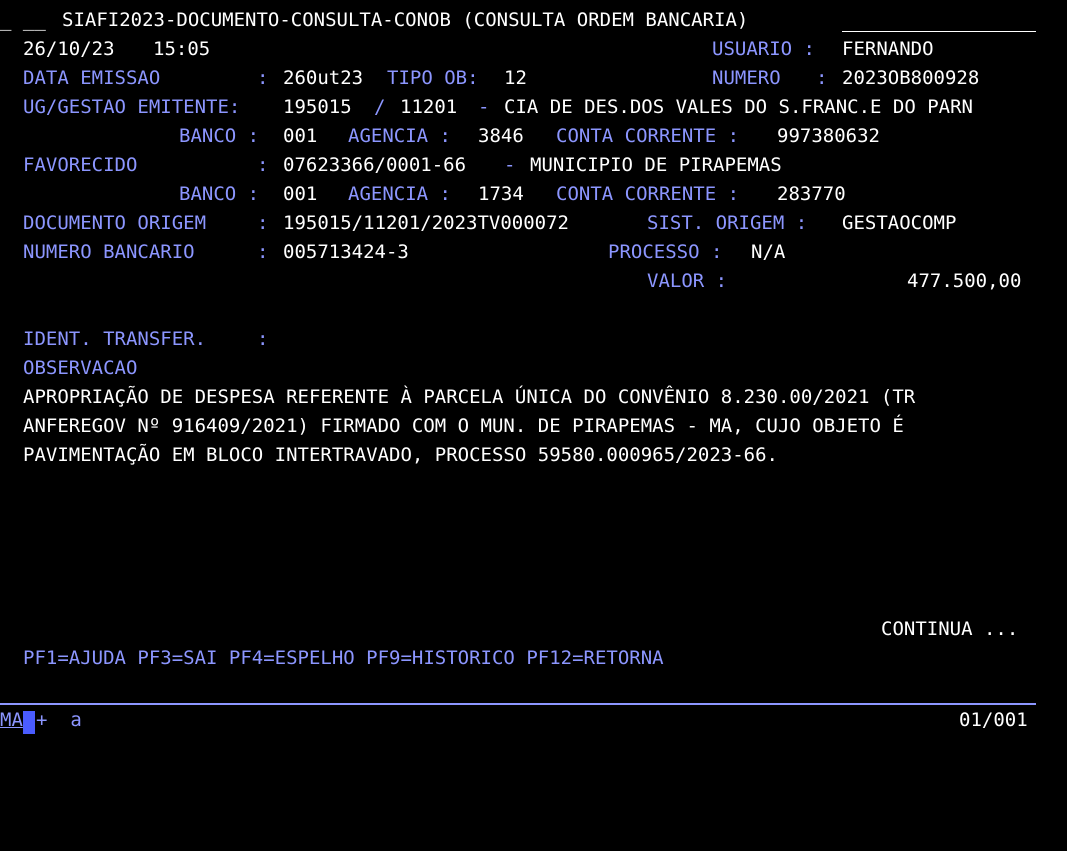 The height and width of the screenshot is (851, 1067). What do you see at coordinates (11, 720) in the screenshot?
I see `command-prefix: MA` at bounding box center [11, 720].